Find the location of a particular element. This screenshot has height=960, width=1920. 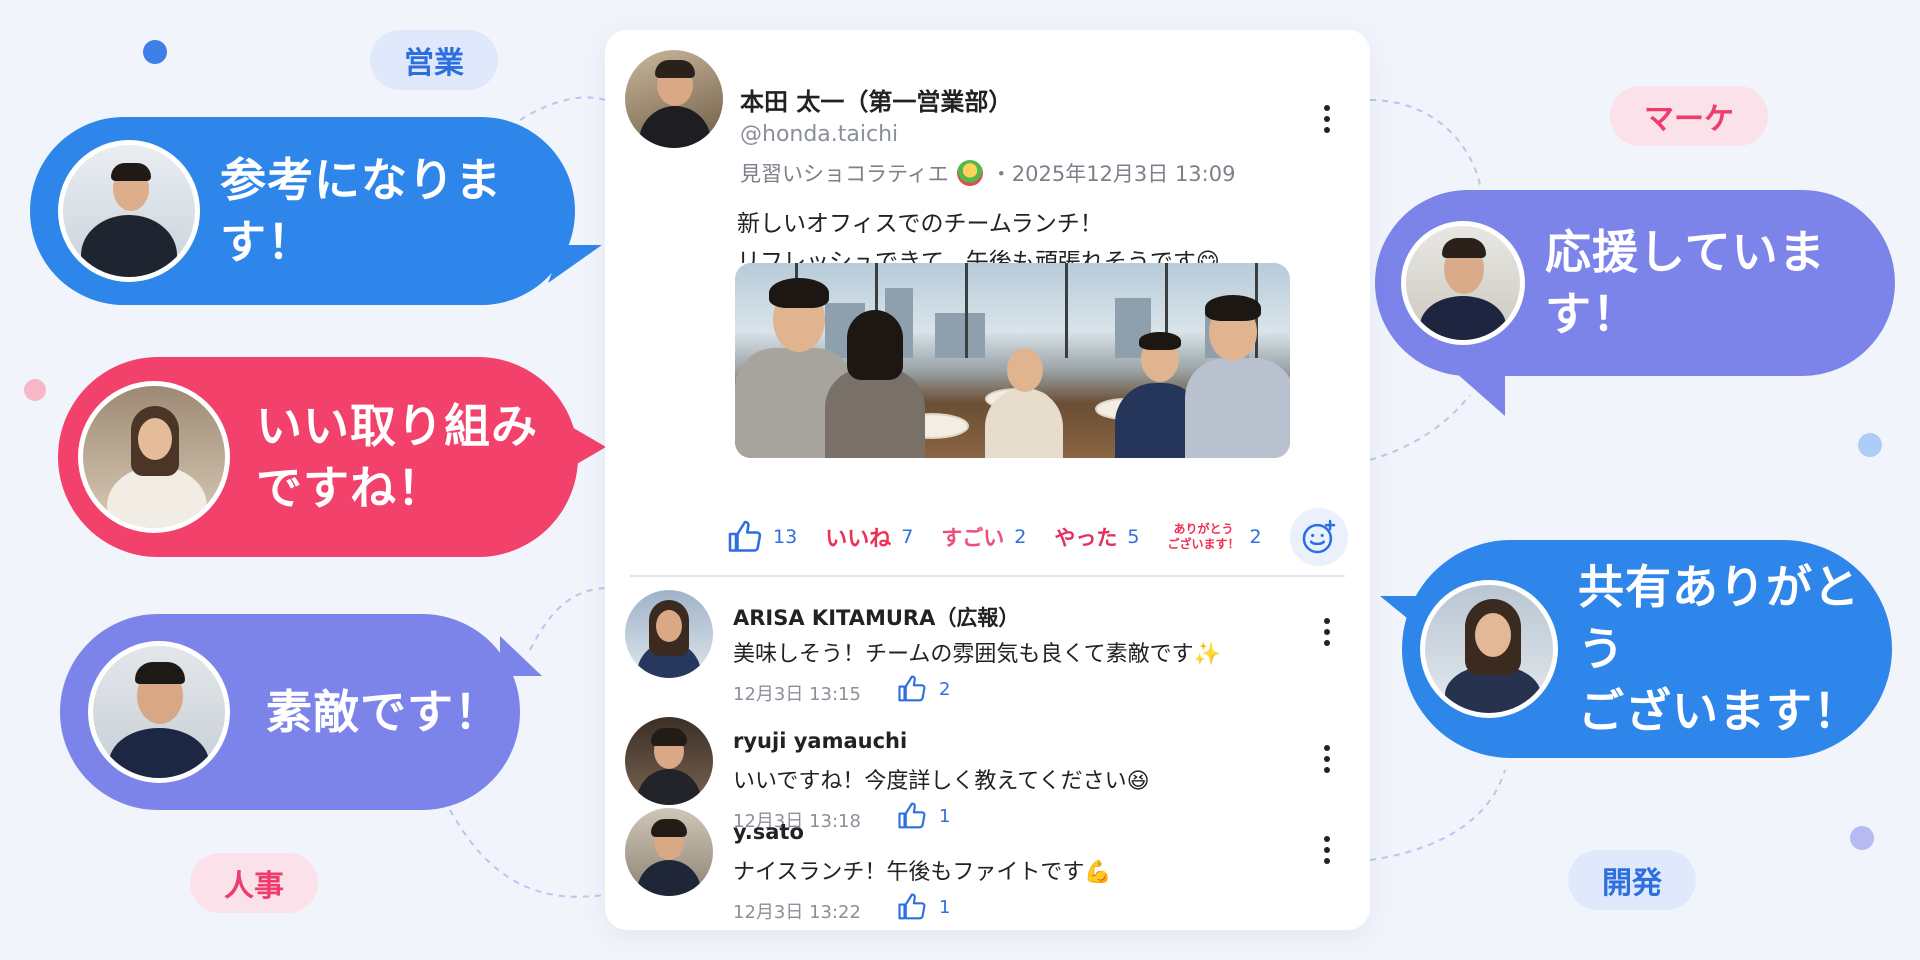

comment-time: 12月3日 13:15 is located at coordinates (797, 694).